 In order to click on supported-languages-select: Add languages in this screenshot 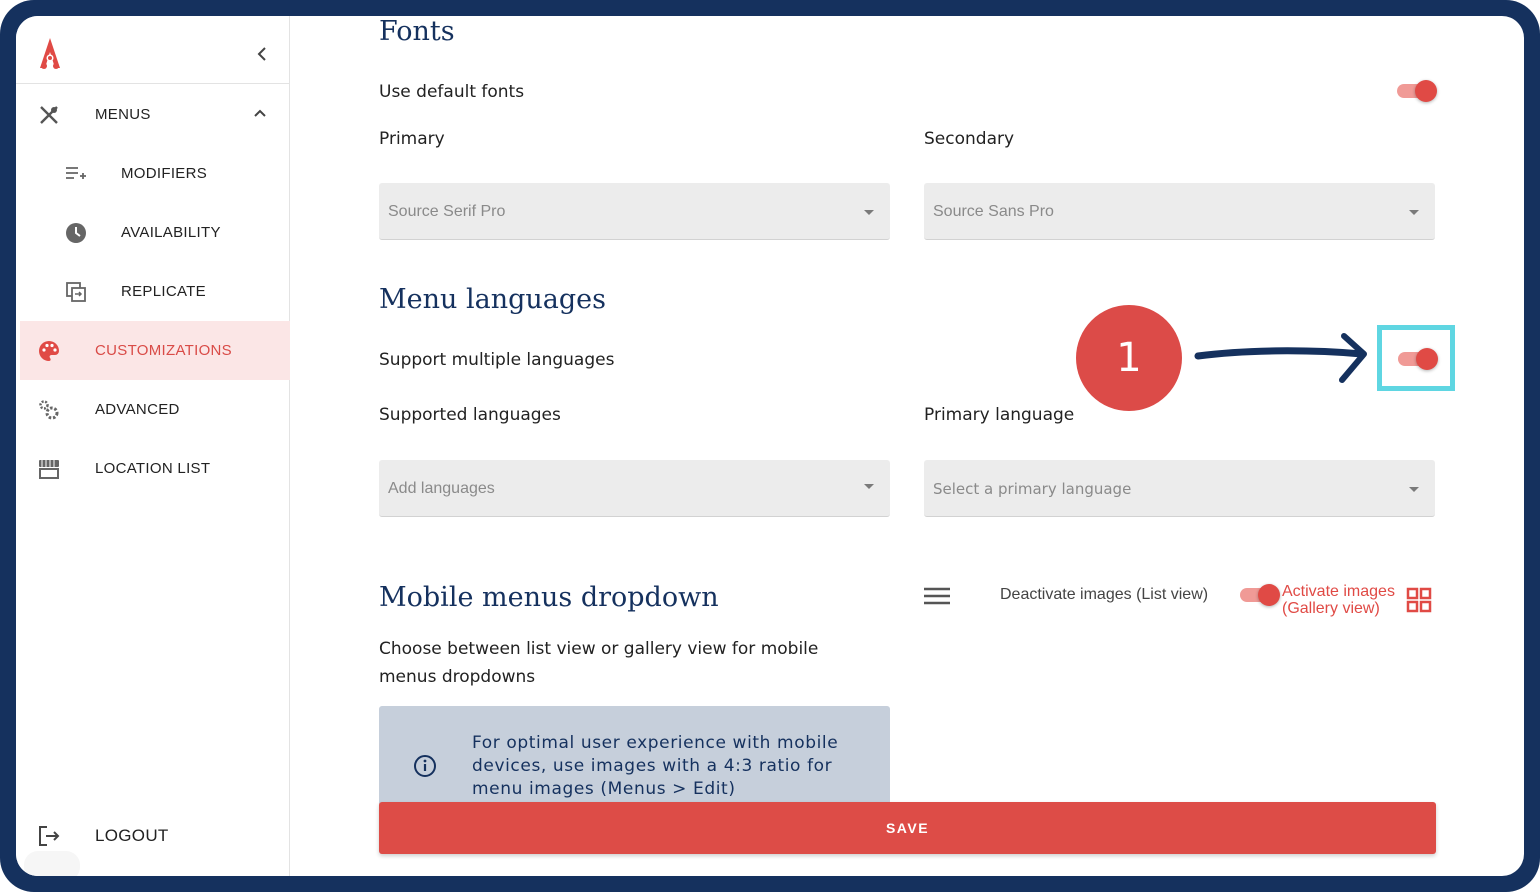, I will do `click(634, 488)`.